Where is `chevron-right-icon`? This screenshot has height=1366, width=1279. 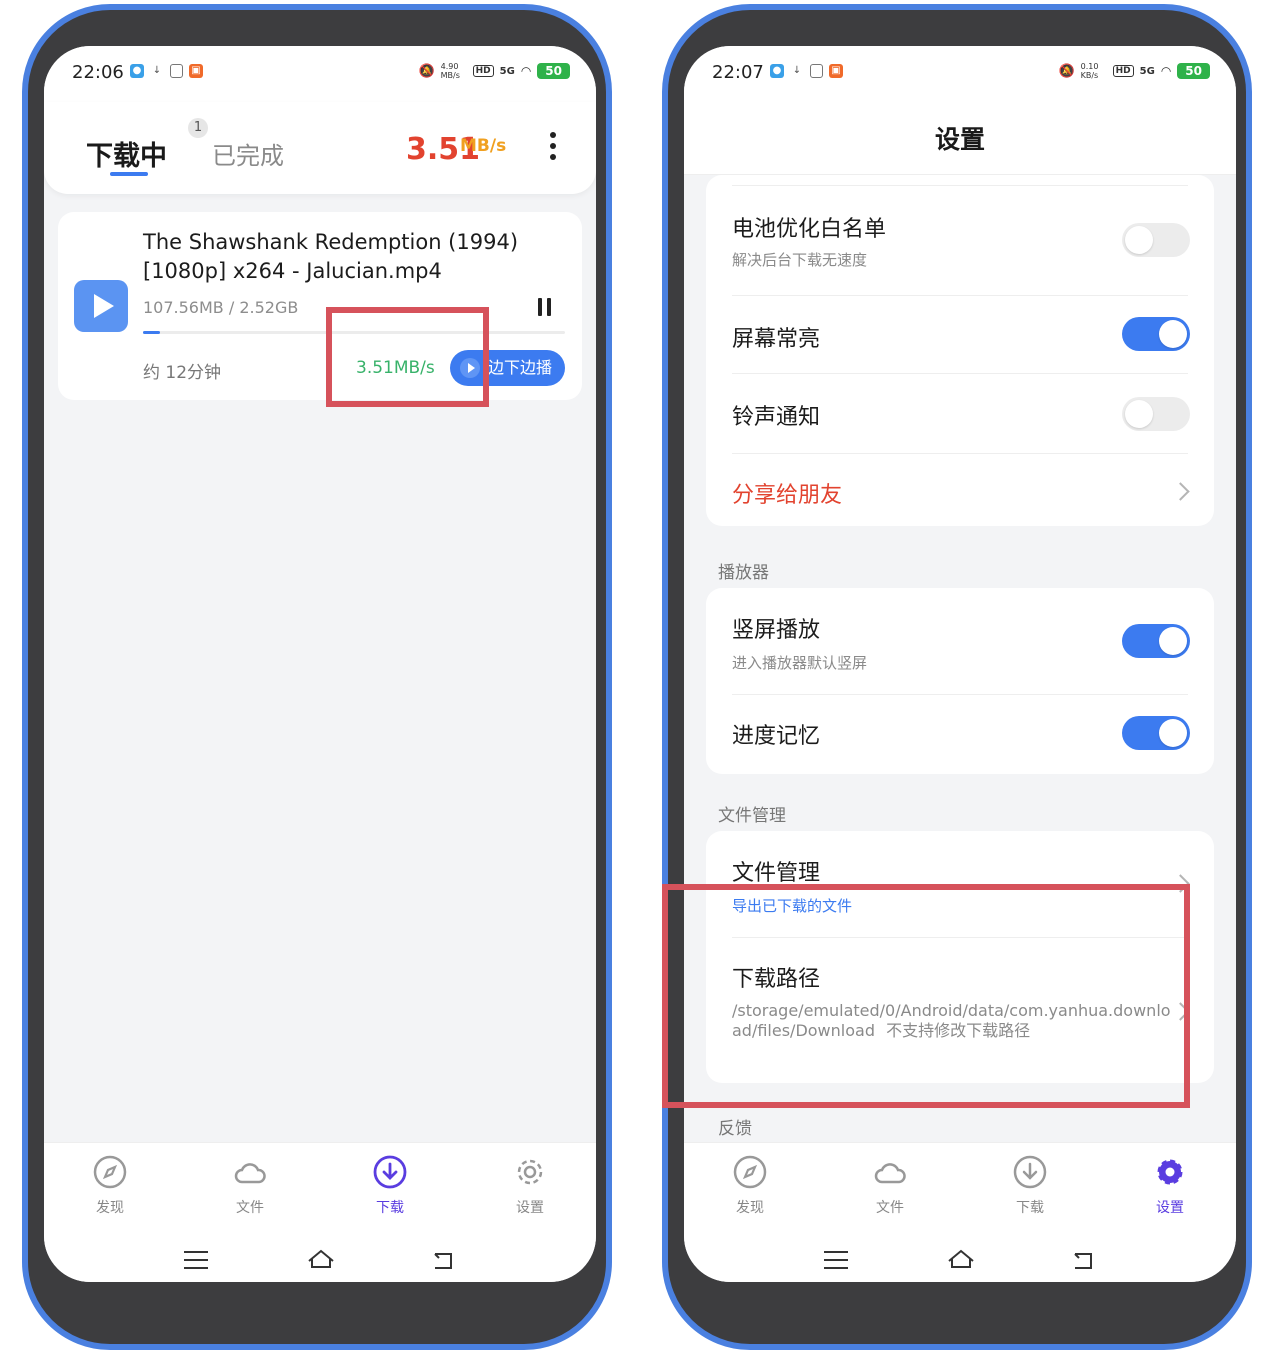
chevron-right-icon is located at coordinates (1180, 491).